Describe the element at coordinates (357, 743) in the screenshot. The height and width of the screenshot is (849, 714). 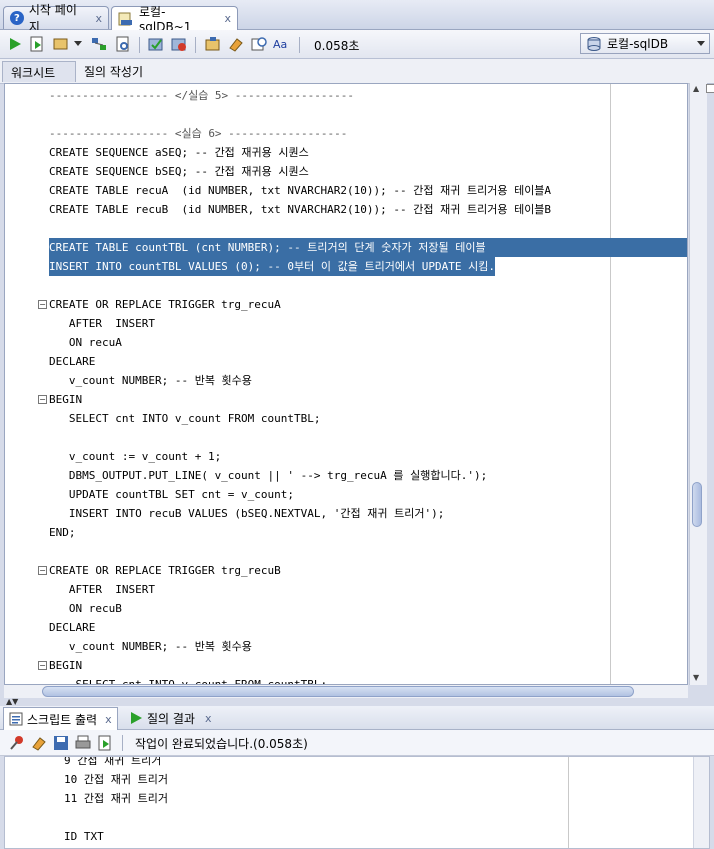
I see `output-toolbar: 작업이 완료되었습니다.(0.058초)` at that location.